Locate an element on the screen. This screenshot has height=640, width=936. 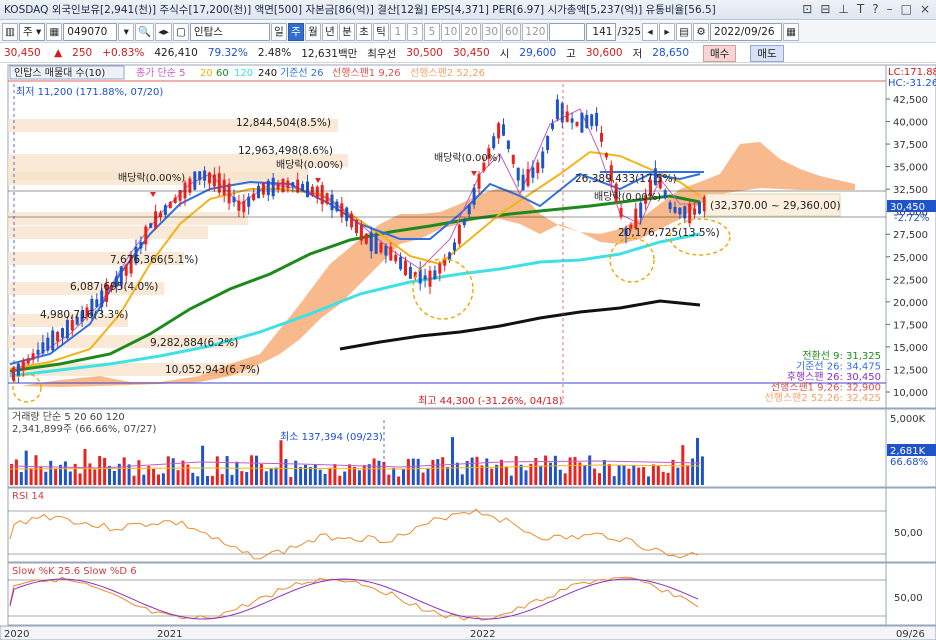
grid-icon: ▦ is located at coordinates (54, 31).